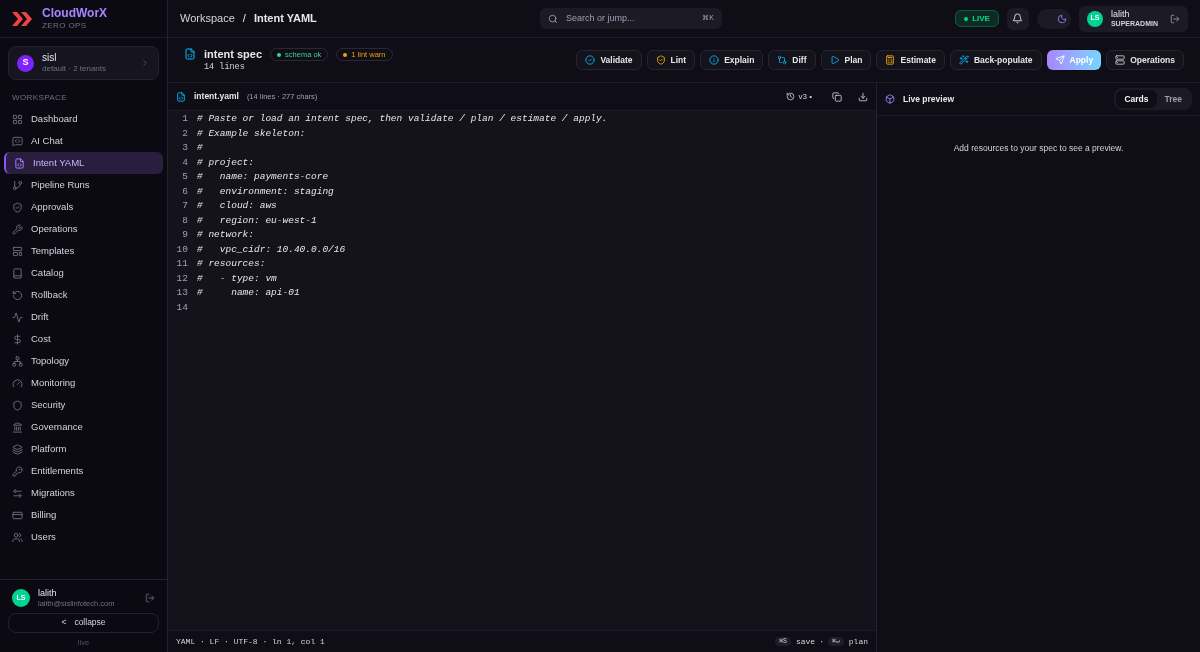 The height and width of the screenshot is (652, 1200). I want to click on nav-item: Pipeline Runs, so click(83, 185).